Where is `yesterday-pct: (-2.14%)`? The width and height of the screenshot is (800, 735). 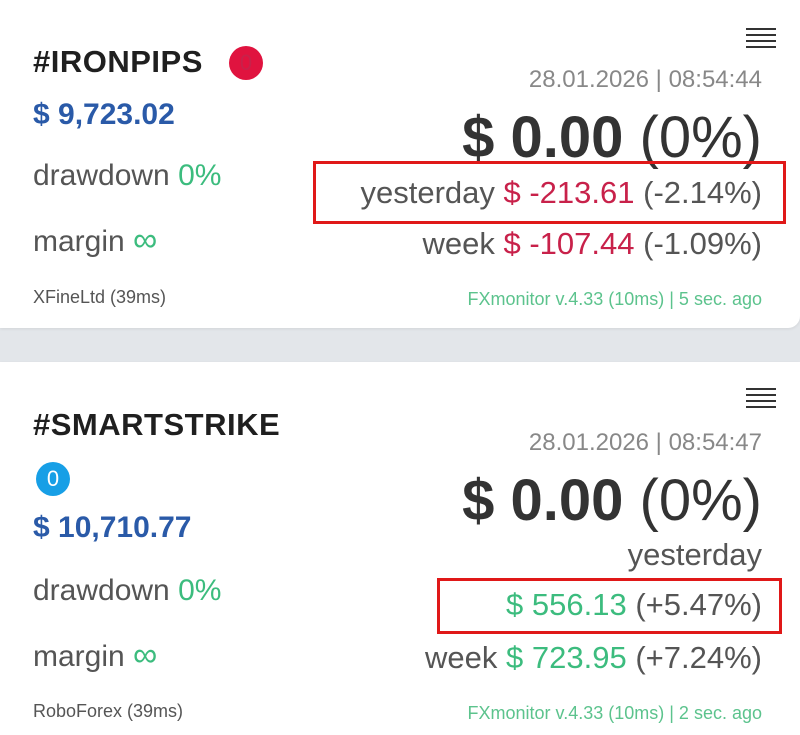 yesterday-pct: (-2.14%) is located at coordinates (702, 192).